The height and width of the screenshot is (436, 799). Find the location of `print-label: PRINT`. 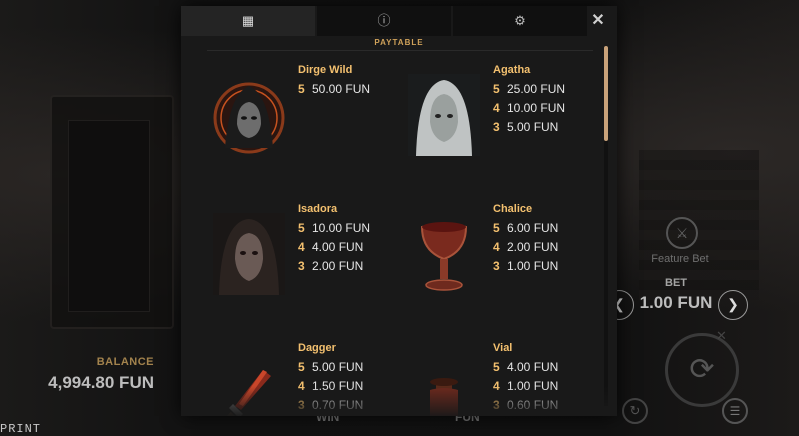

print-label: PRINT is located at coordinates (21, 429).